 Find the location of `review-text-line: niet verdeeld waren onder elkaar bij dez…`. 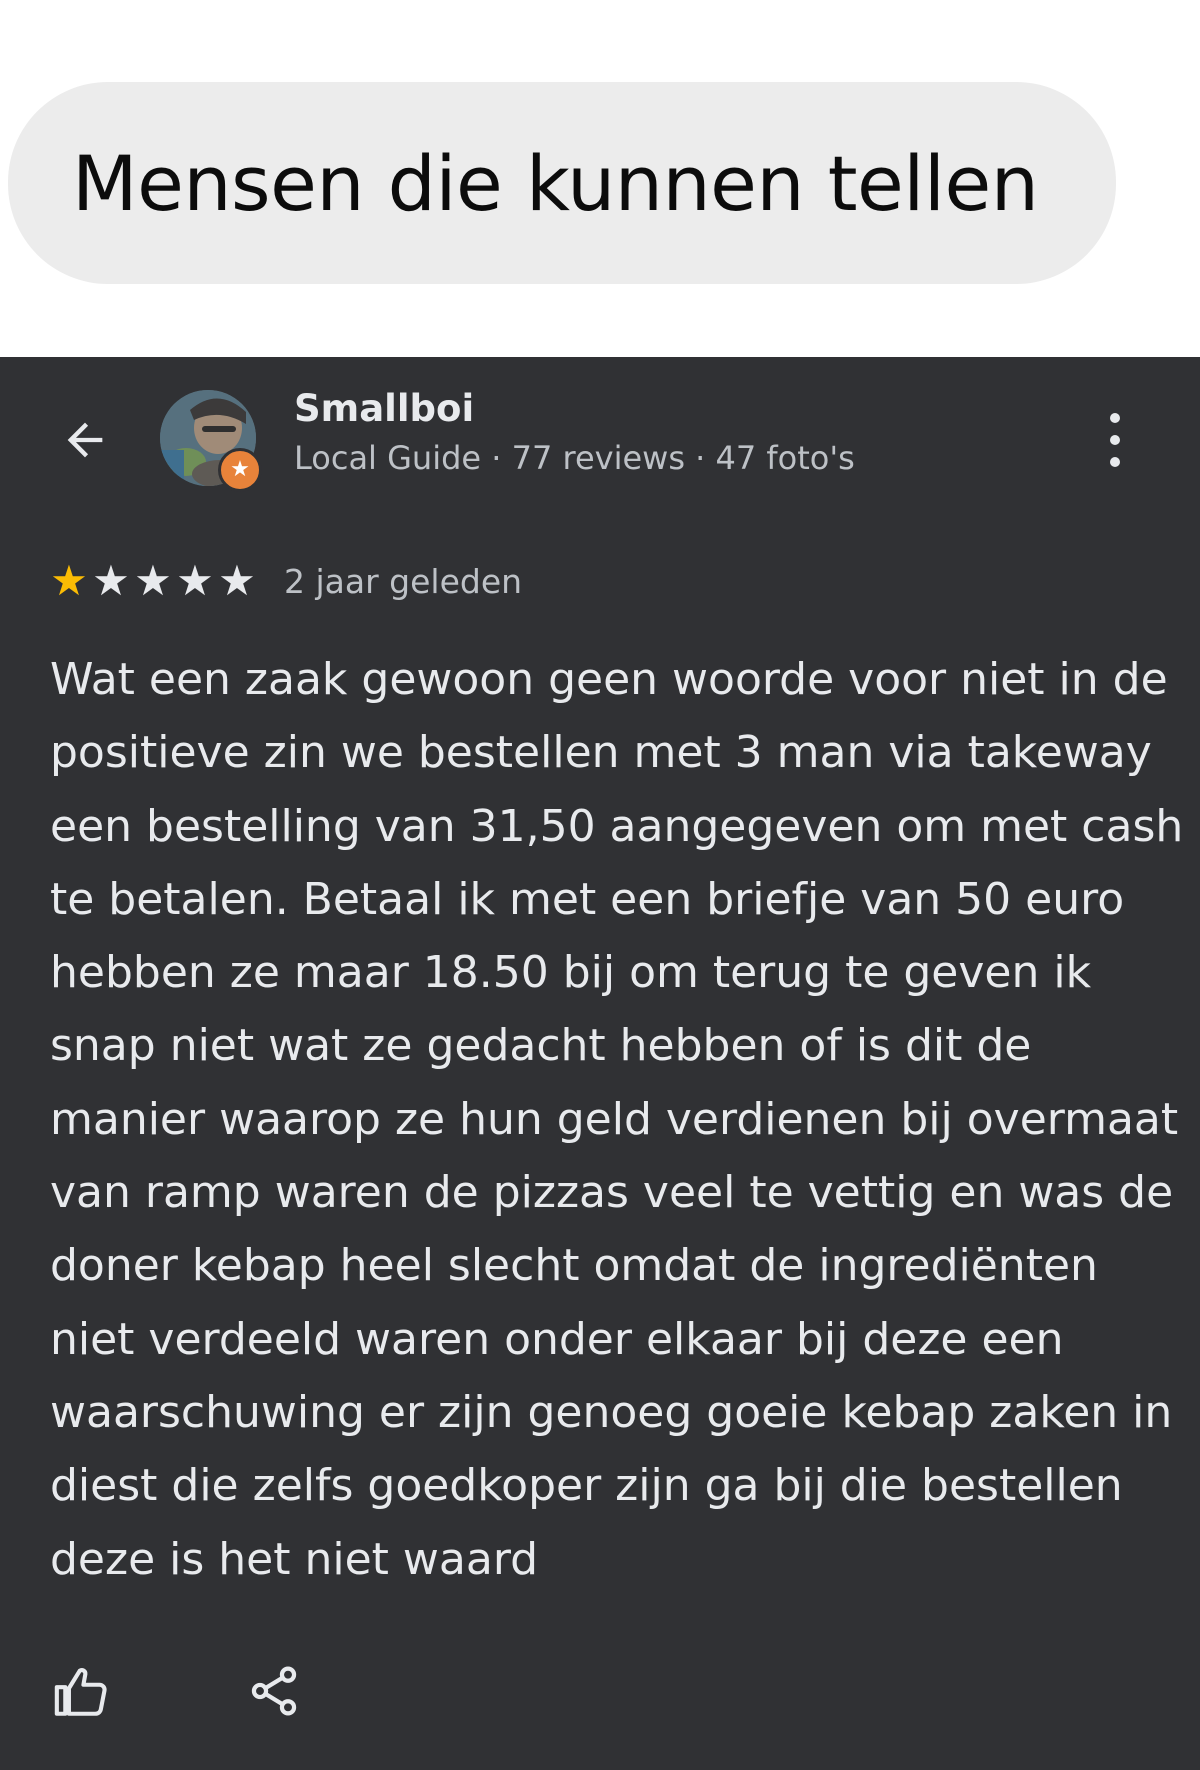

review-text-line: niet verdeeld waren onder elkaar bij dez… is located at coordinates (557, 1339).